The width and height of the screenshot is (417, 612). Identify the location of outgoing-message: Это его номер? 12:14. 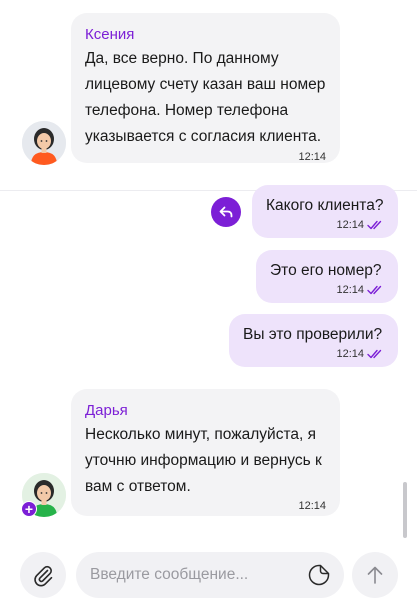
(327, 276).